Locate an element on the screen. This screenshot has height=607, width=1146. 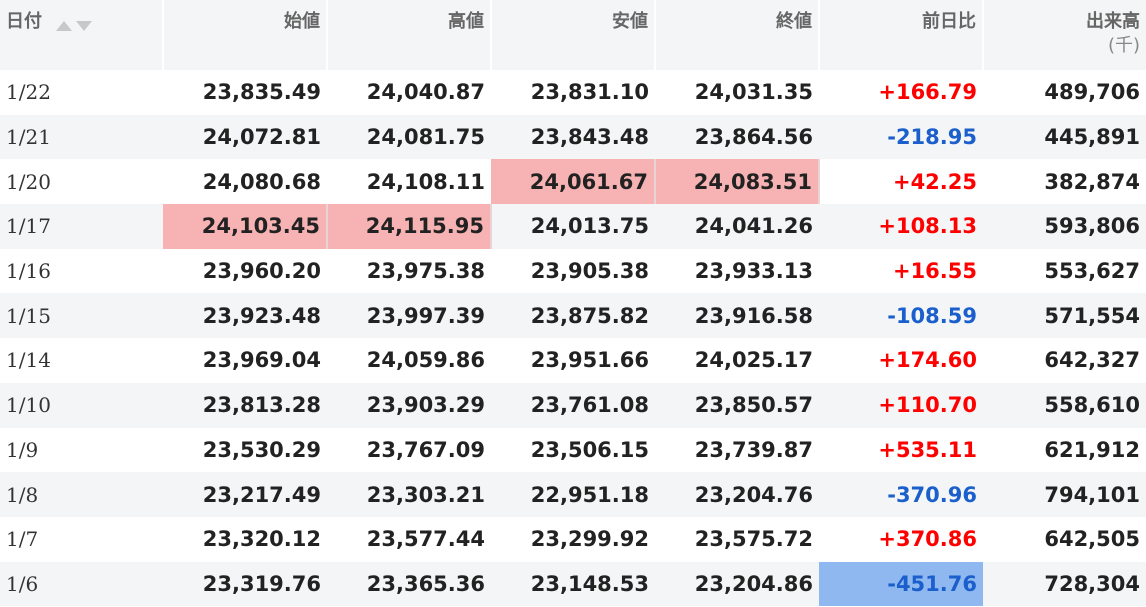
cell-high: 23,365.36 is located at coordinates (409, 584).